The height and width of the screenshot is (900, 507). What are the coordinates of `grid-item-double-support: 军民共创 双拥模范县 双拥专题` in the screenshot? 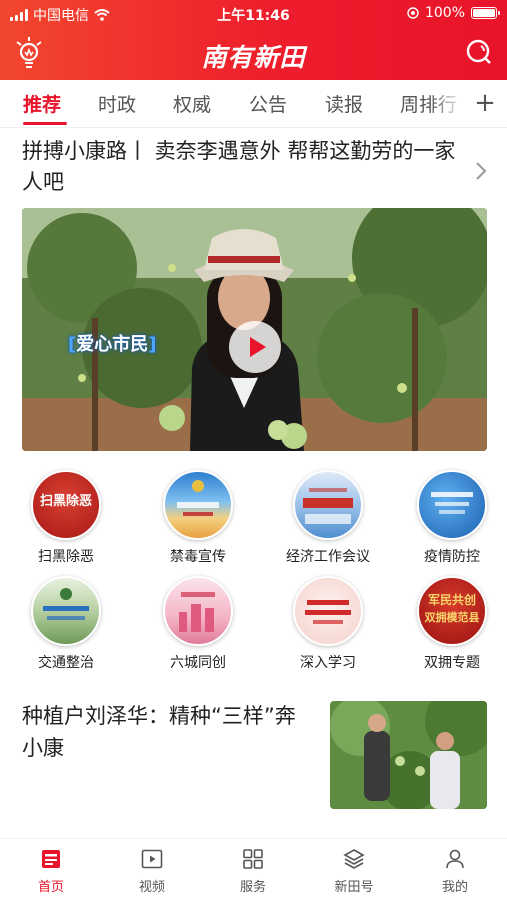 It's located at (452, 626).